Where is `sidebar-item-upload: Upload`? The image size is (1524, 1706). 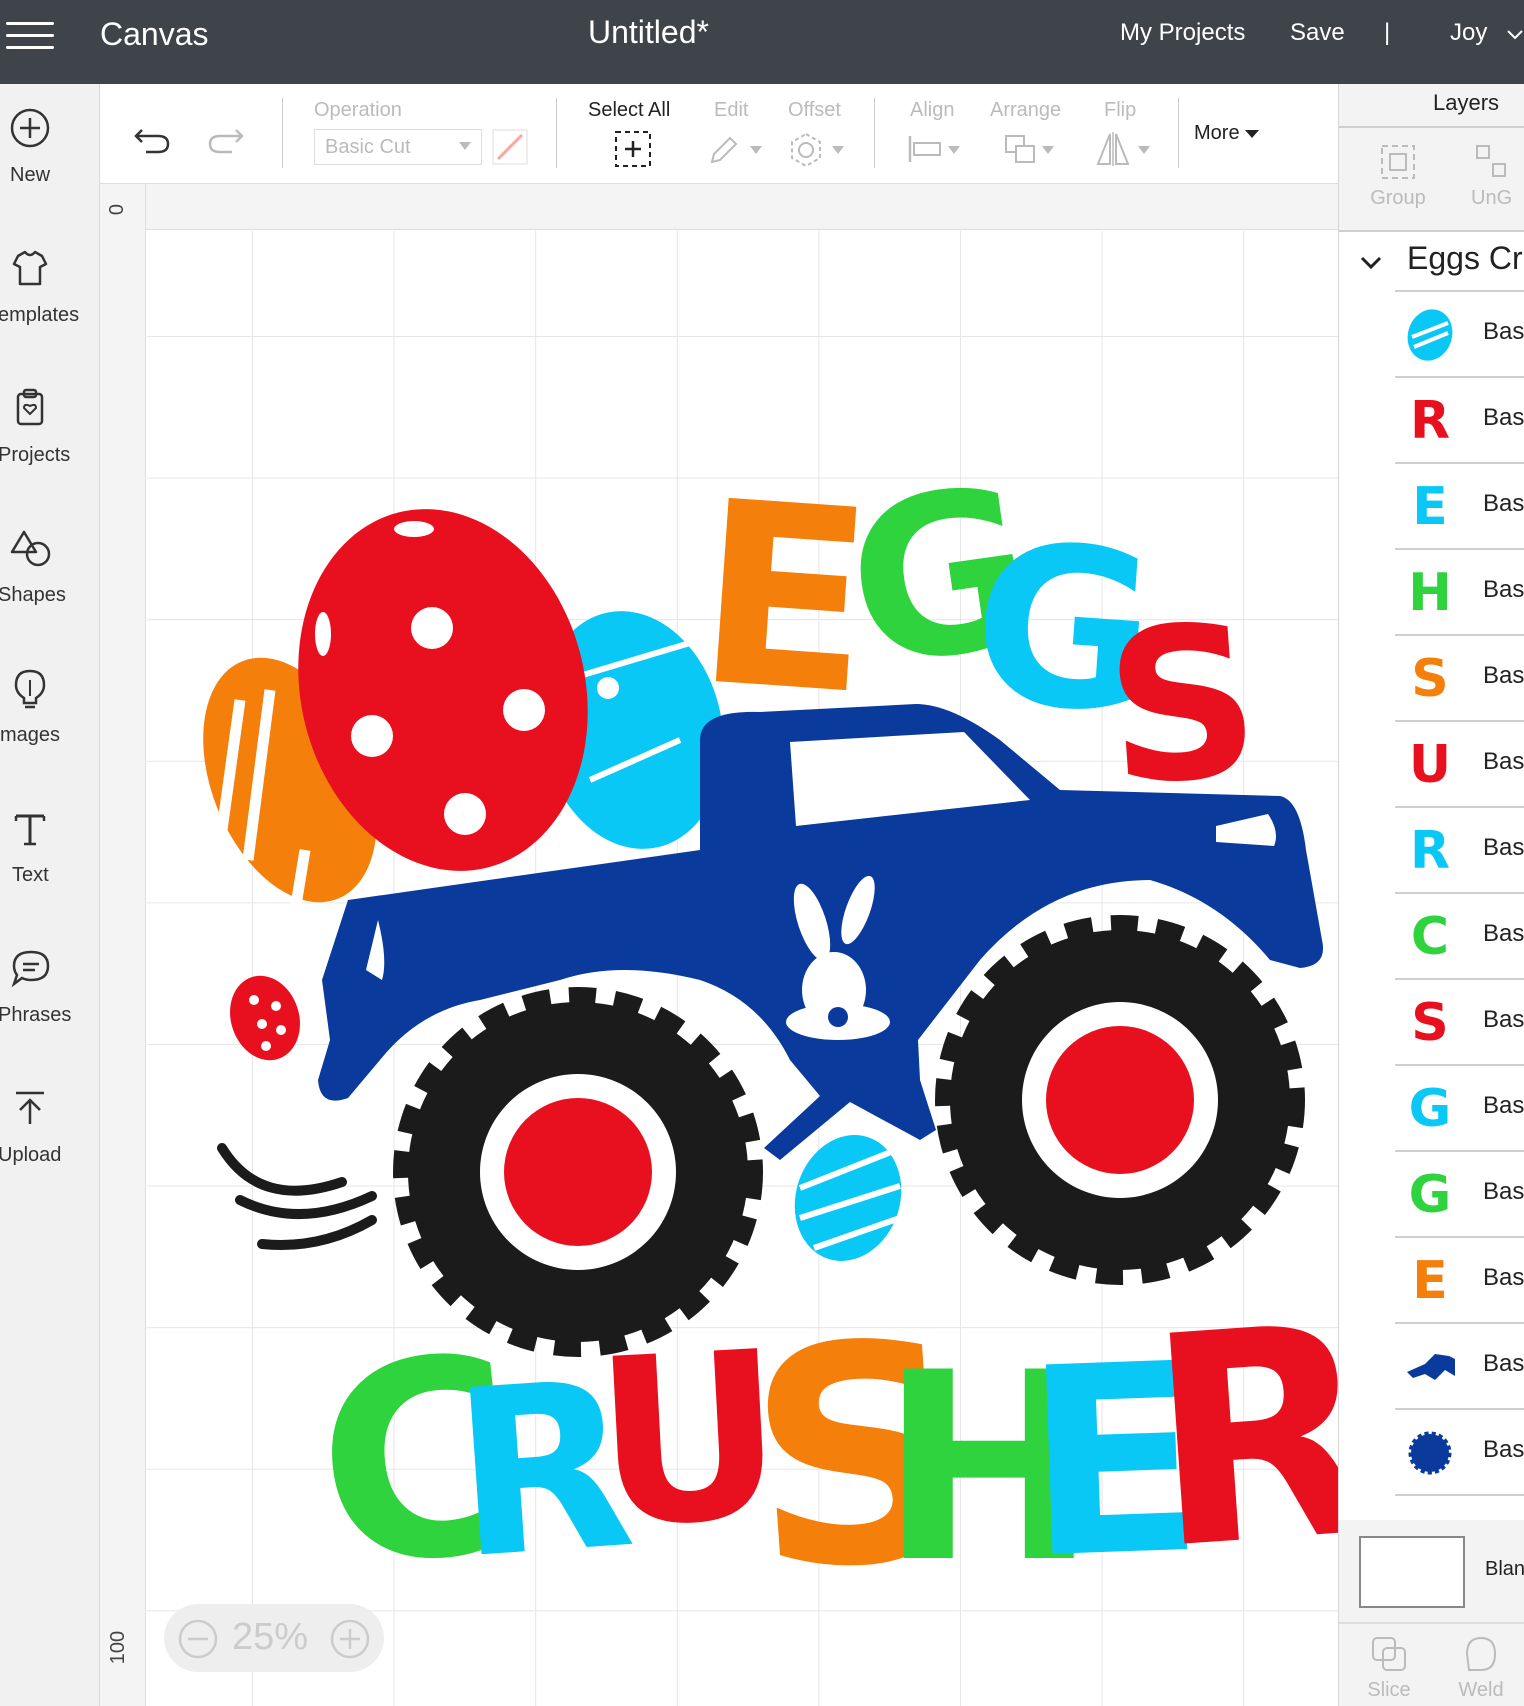 sidebar-item-upload: Upload is located at coordinates (50, 1129).